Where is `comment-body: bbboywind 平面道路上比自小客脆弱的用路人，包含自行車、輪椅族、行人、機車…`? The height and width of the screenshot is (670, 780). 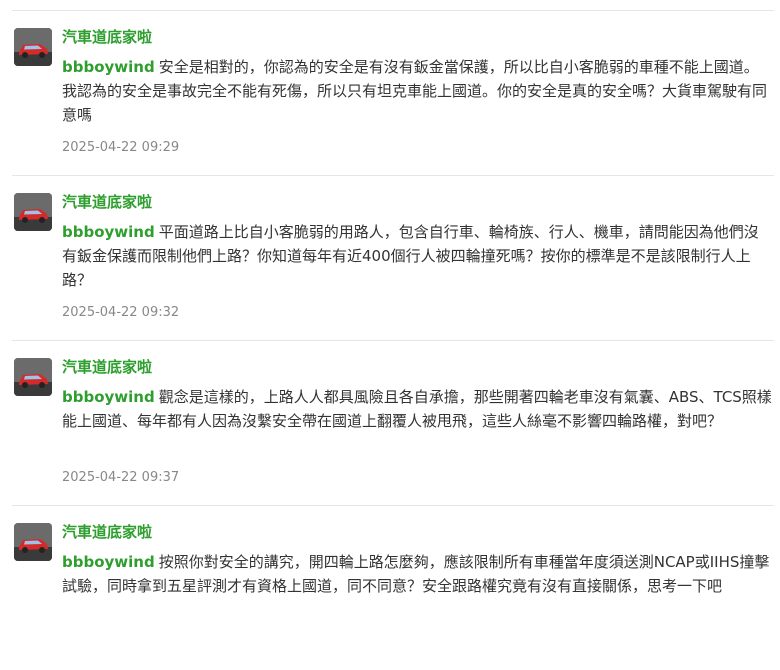 comment-body: bbboywind 平面道路上比自小客脆弱的用路人，包含自行車、輪椅族、行人、機車… is located at coordinates (417, 256).